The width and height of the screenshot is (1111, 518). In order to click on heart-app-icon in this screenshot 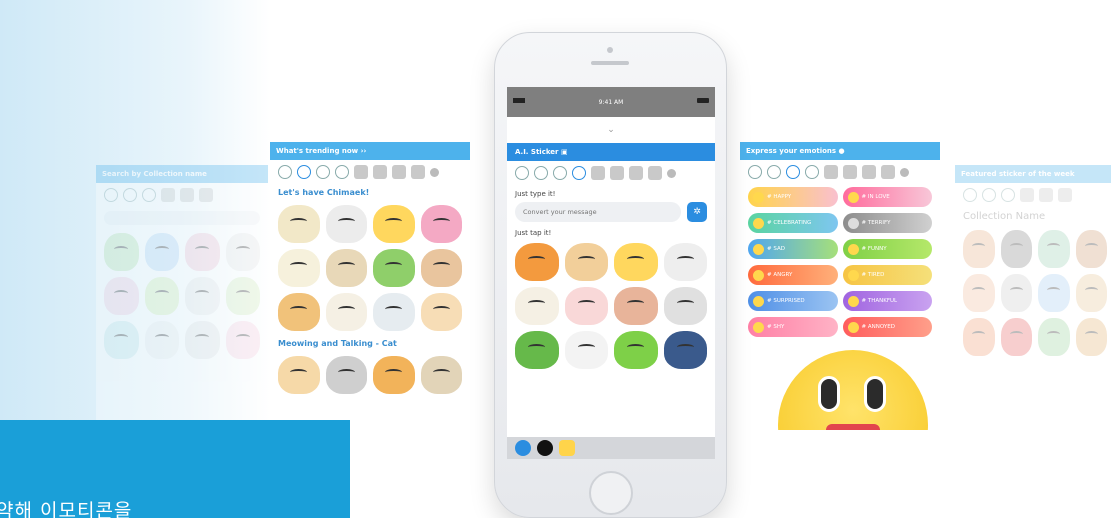, I will do `click(545, 448)`.